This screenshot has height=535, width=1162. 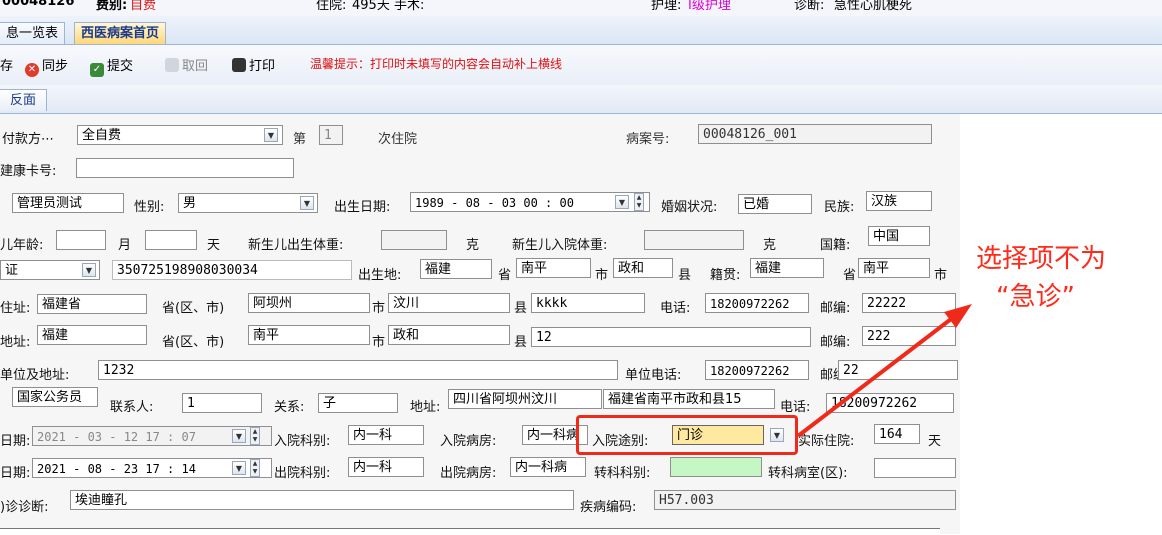 What do you see at coordinates (38, 4) in the screenshot?
I see `patient-id: 00048126` at bounding box center [38, 4].